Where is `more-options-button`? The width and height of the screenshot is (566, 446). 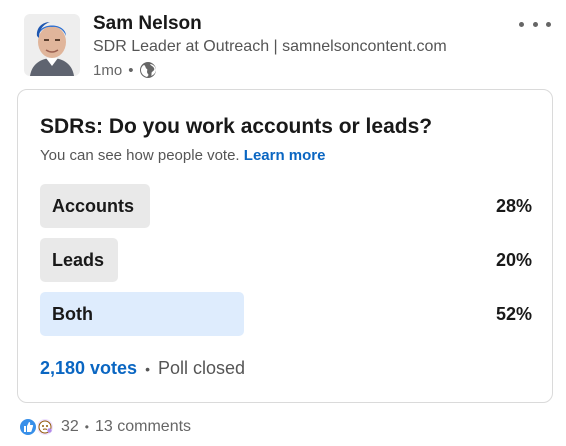
more-options-button is located at coordinates (535, 24).